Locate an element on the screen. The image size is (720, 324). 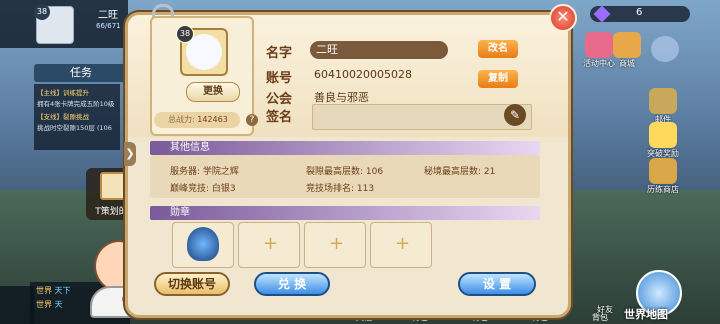
task-title: 【主线】训练提升 is located at coordinates (63, 93).